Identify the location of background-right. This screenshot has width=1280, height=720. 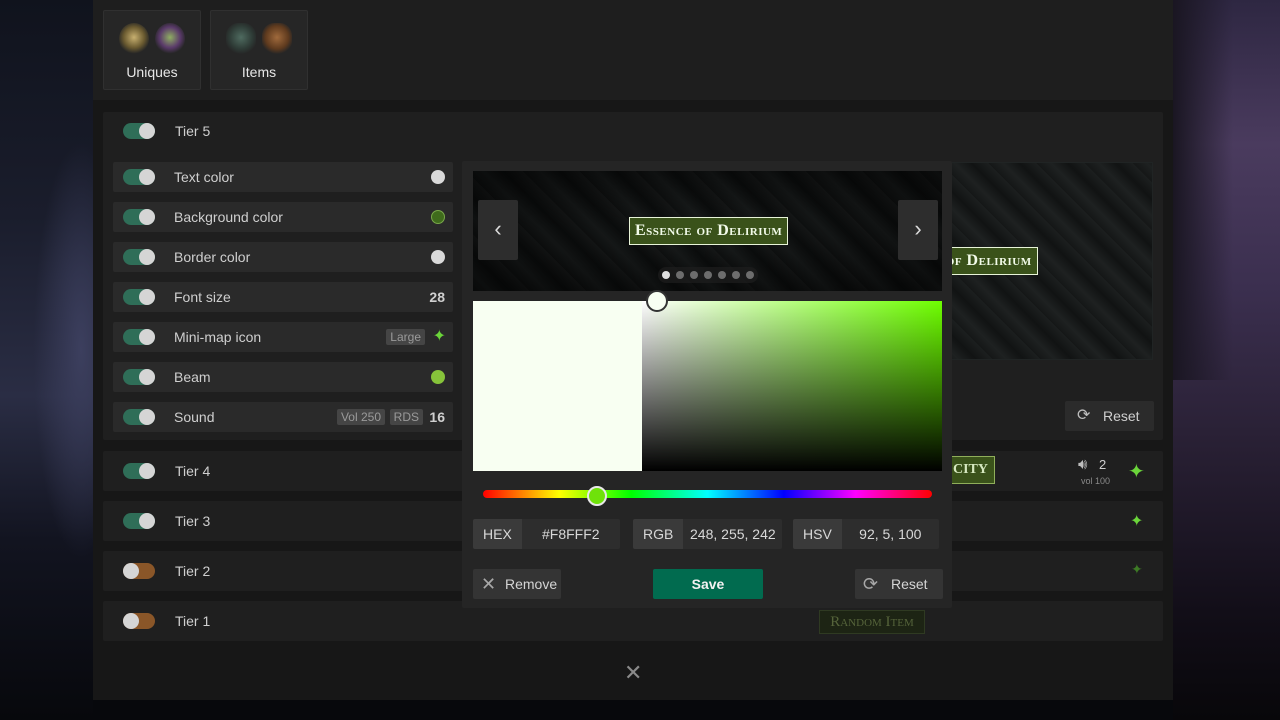
(1226, 360).